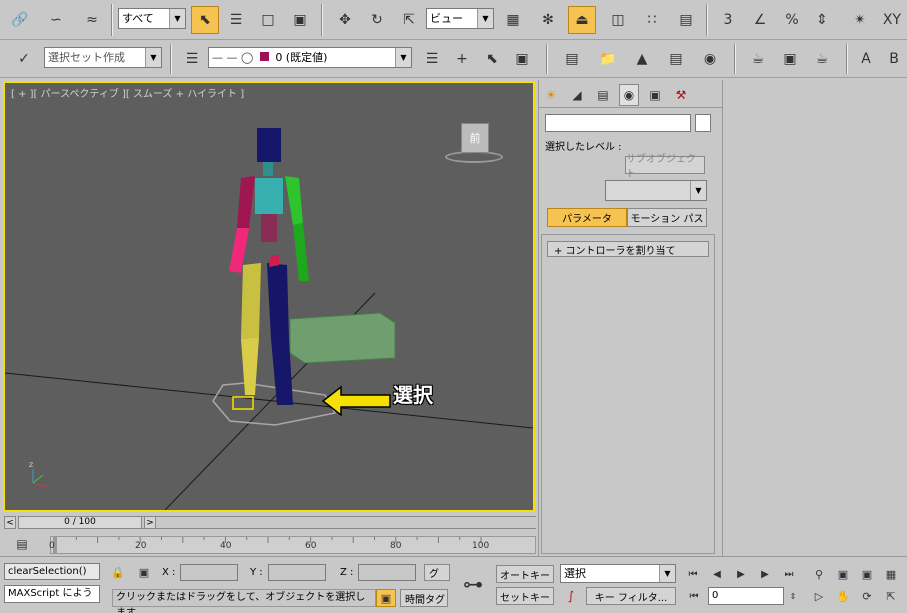  What do you see at coordinates (603, 95) in the screenshot?
I see `hierarchy-tab-icon: ▤` at bounding box center [603, 95].